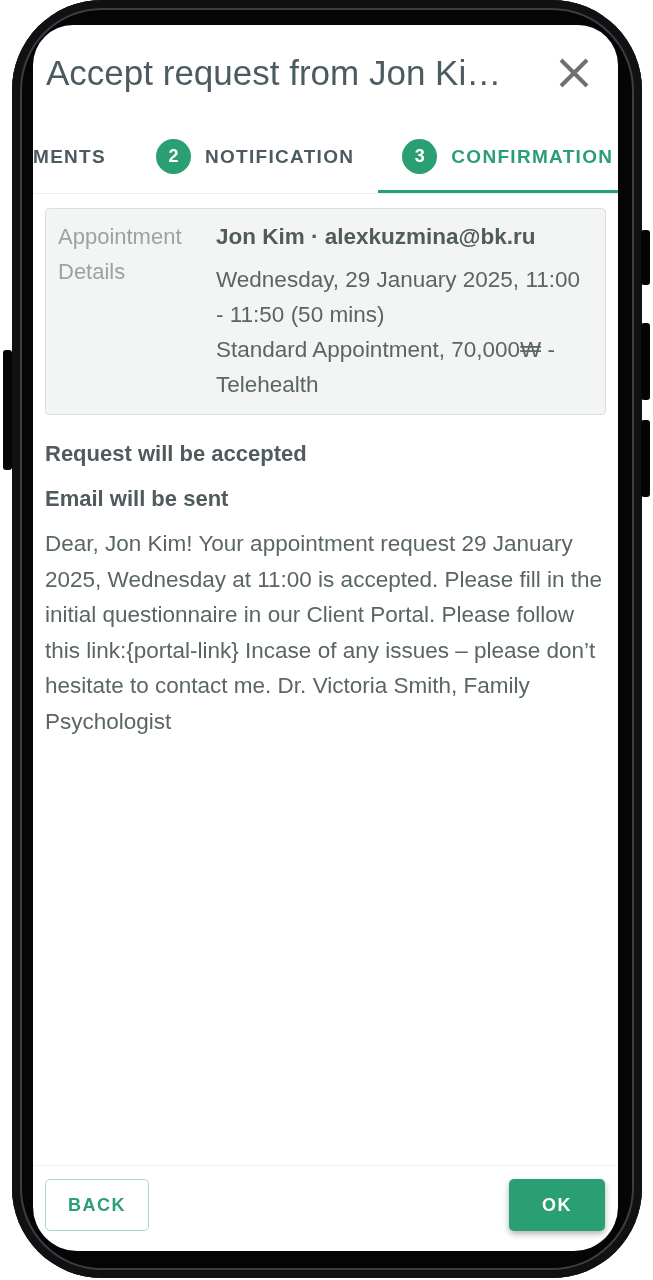 Image resolution: width=653 pixels, height=1280 pixels. I want to click on outcome-heading: Request will be accepted, so click(176, 454).